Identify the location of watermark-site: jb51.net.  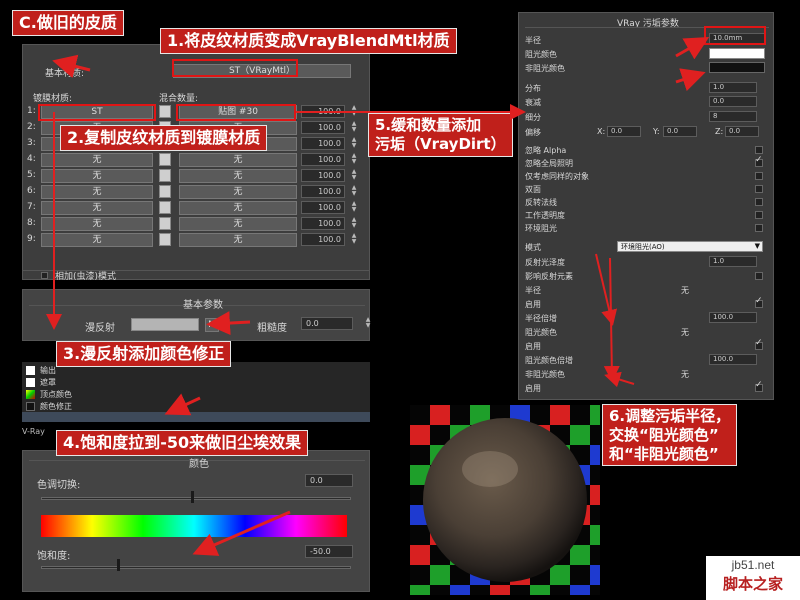
(753, 565).